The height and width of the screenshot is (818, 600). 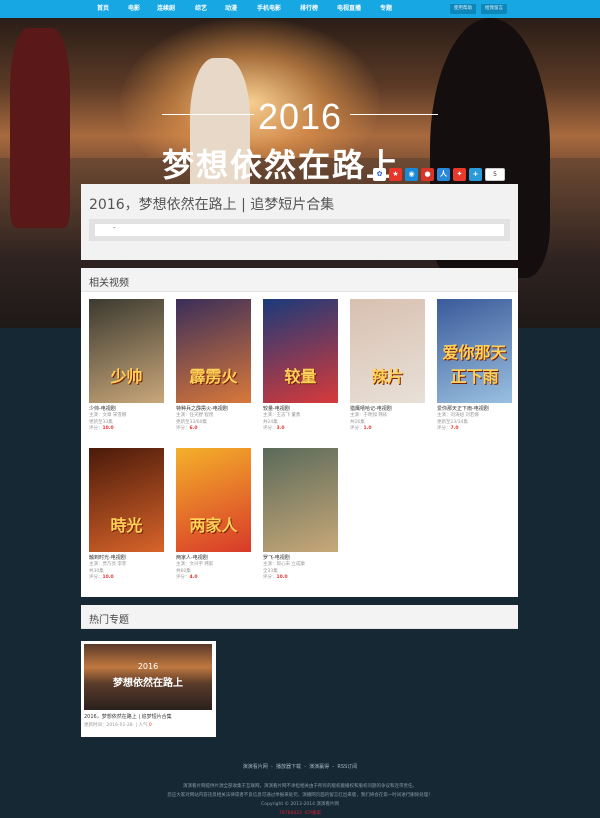 What do you see at coordinates (255, 767) in the screenshot?
I see `footer-link-home: 演演看片网` at bounding box center [255, 767].